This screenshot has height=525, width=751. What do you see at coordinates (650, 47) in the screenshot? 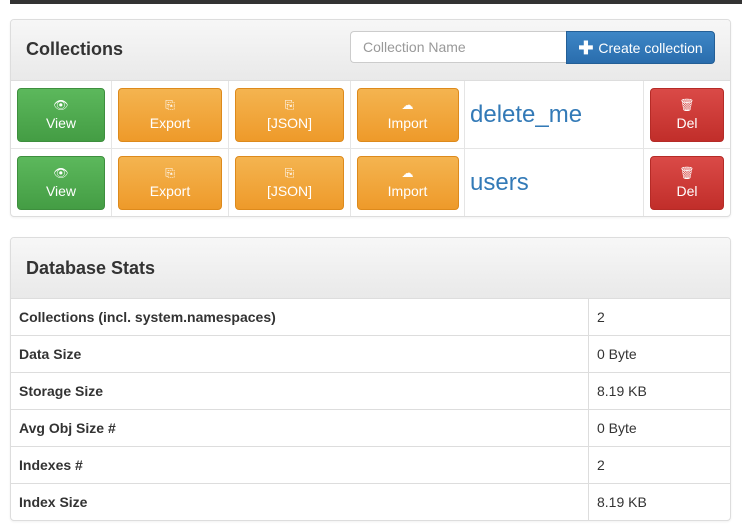
I see `create-collection-label: Create collection` at bounding box center [650, 47].